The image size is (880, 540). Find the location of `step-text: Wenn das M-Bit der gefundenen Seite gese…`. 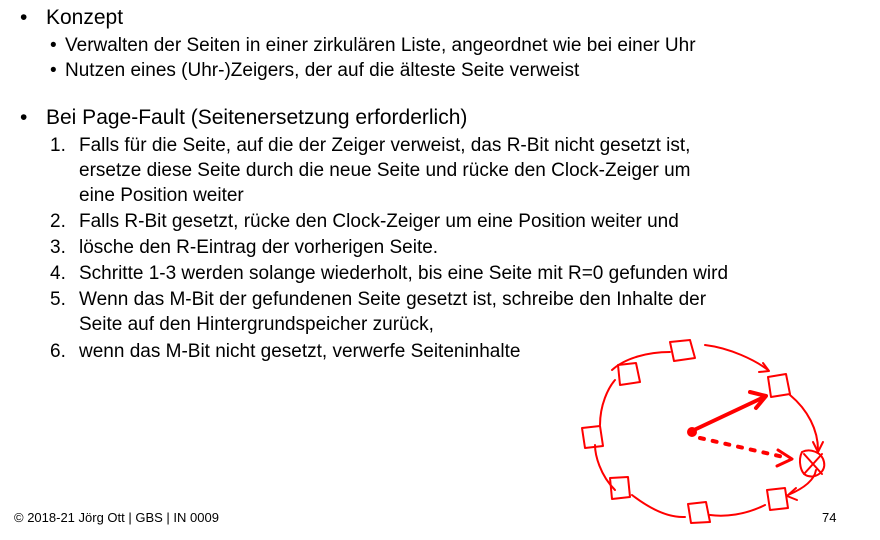

step-text: Wenn das M-Bit der gefundenen Seite gese… is located at coordinates (393, 299).